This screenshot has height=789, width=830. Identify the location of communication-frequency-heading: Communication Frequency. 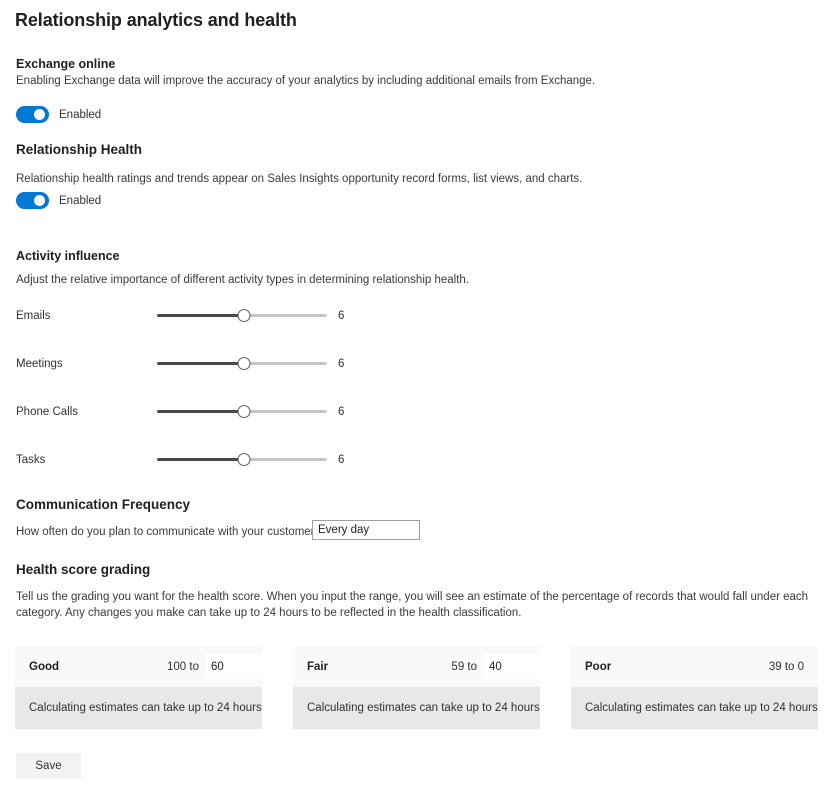
(103, 504).